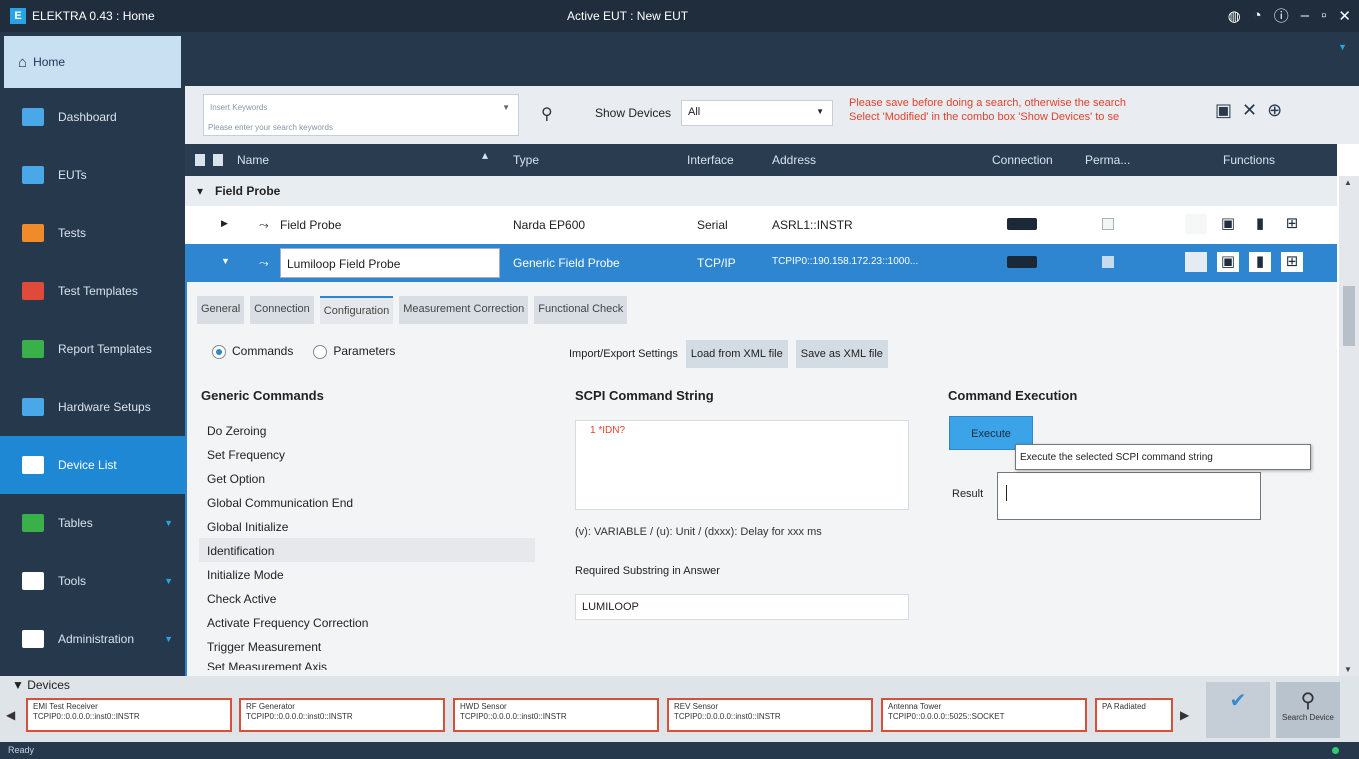  I want to click on confirm-devices-button: ✔, so click(1238, 710).